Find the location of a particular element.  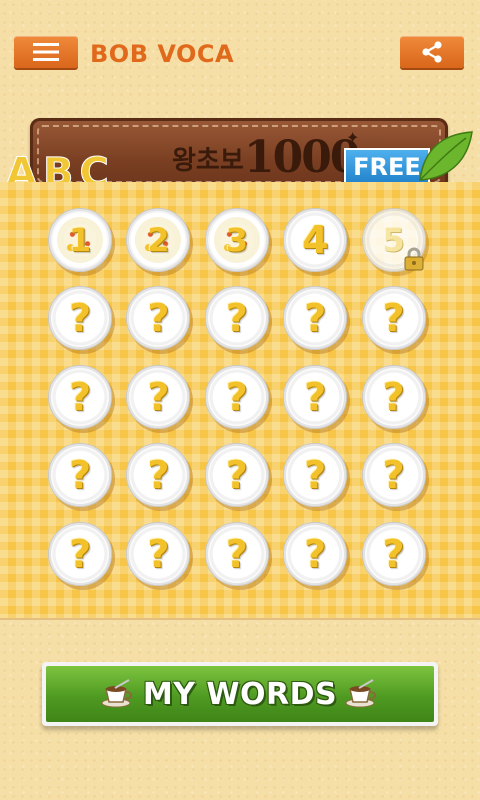

banner-title: 왕초보 is located at coordinates (208, 161).